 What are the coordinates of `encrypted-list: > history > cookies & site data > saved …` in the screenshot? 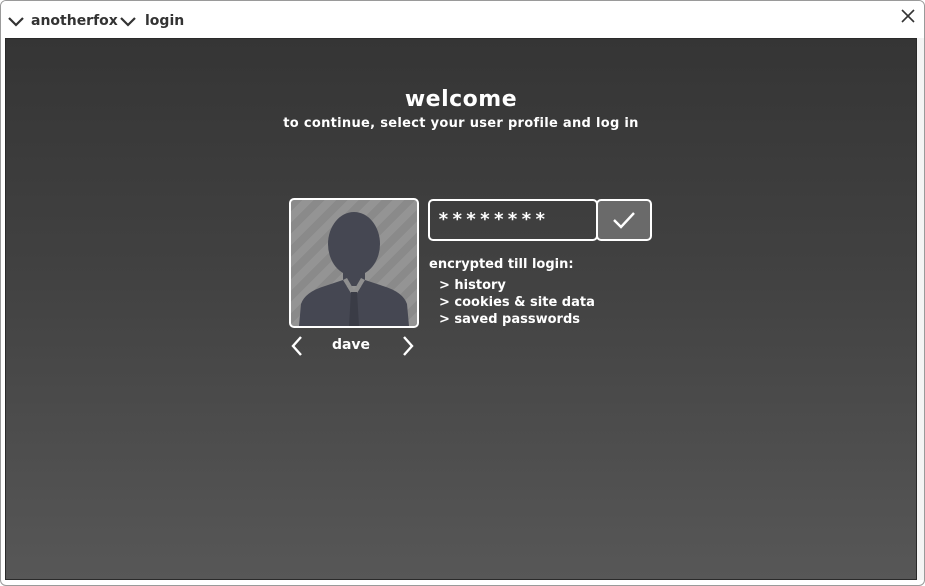 It's located at (517, 302).